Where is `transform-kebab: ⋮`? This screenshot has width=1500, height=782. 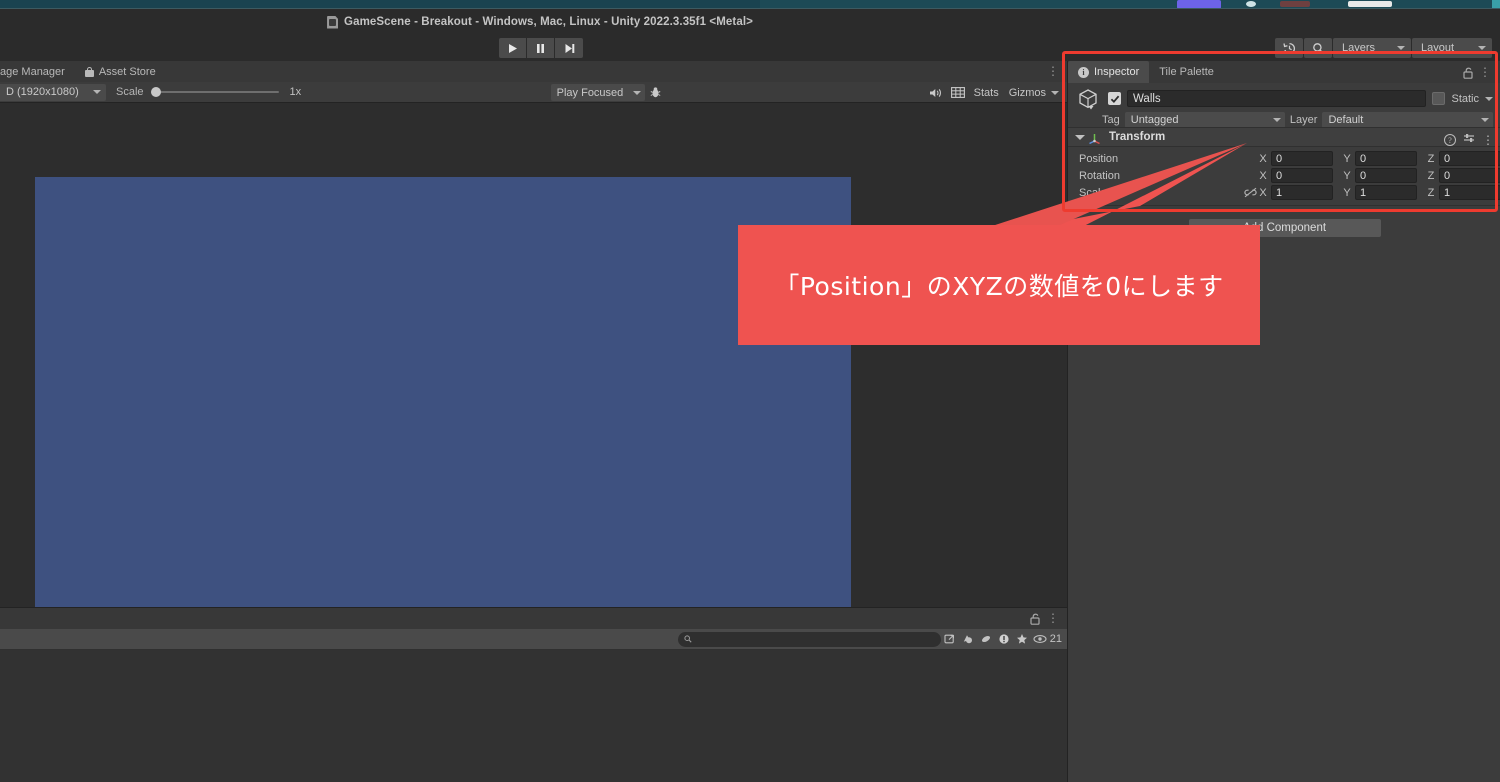
transform-kebab: ⋮ is located at coordinates (1488, 140).